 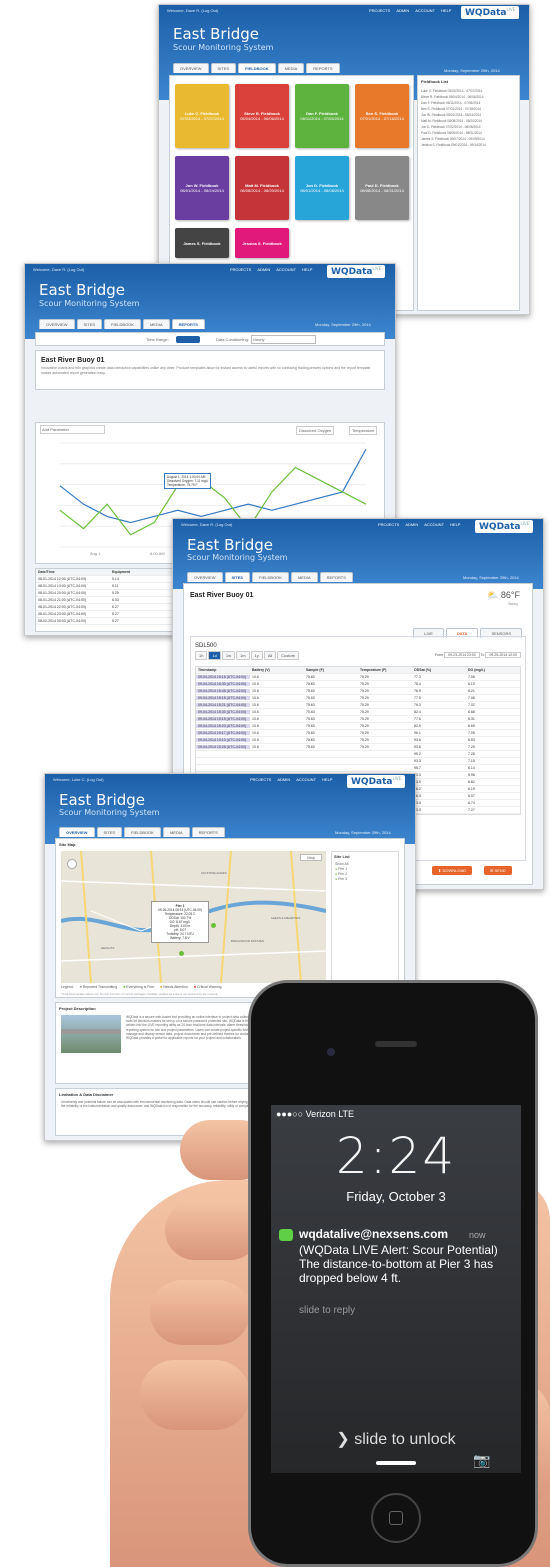 What do you see at coordinates (315, 430) in the screenshot?
I see `legend-dissolved-oxygen: Dissolved Oxygen` at bounding box center [315, 430].